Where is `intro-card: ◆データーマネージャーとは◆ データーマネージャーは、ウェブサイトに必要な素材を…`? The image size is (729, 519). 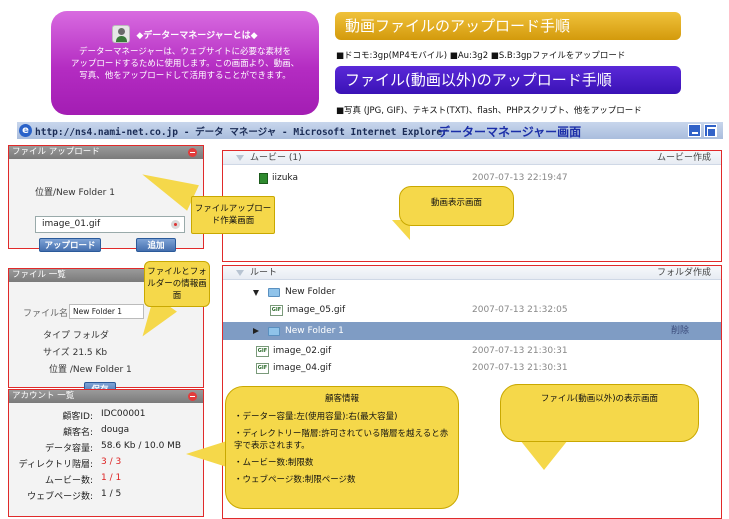 intro-card: ◆データーマネージャーとは◆ データーマネージャーは、ウェブサイトに必要な素材を… is located at coordinates (185, 63).